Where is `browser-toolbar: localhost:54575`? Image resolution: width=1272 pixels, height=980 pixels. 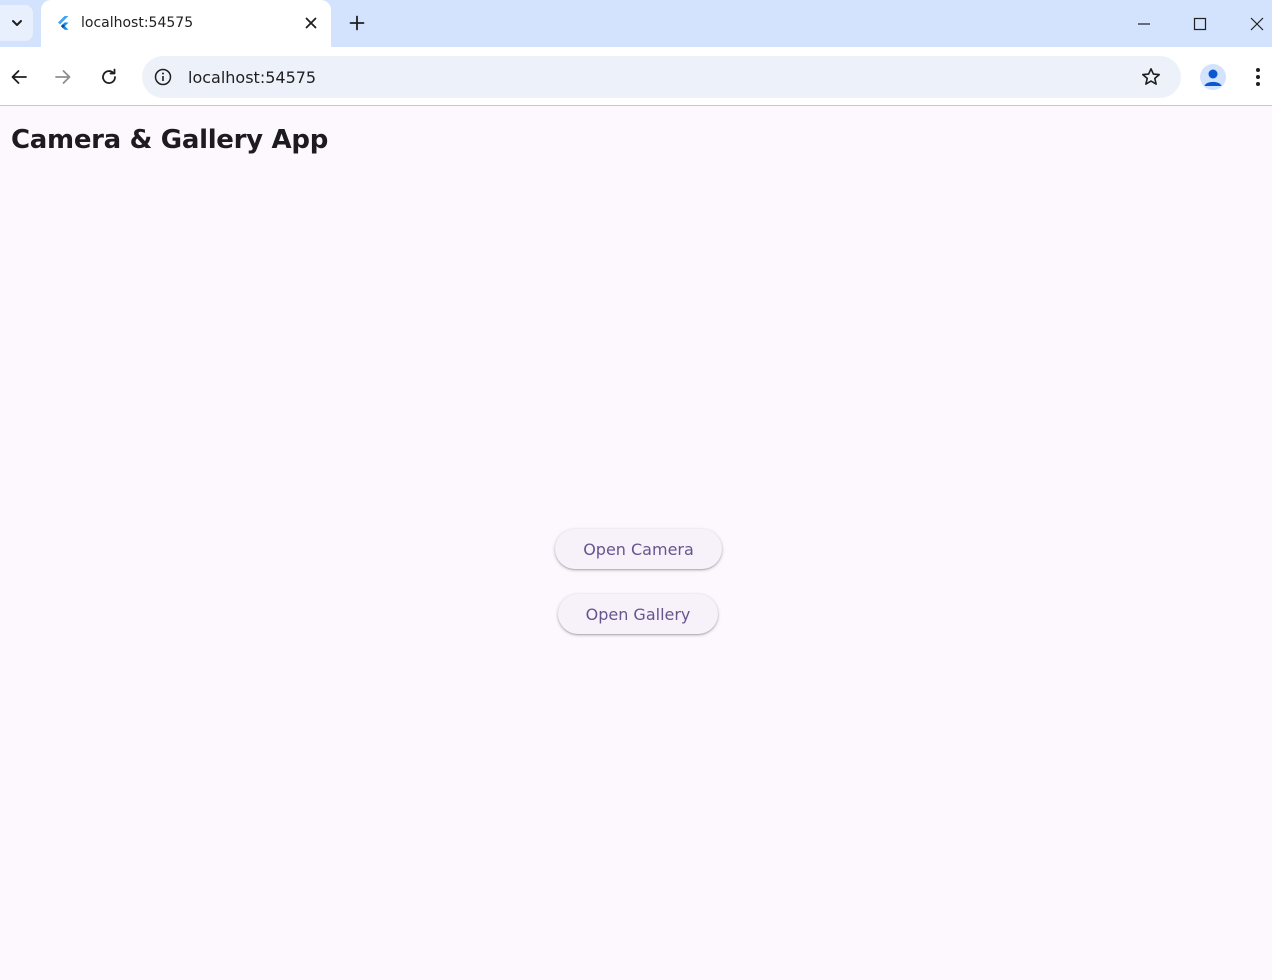
browser-toolbar: localhost:54575 is located at coordinates (636, 76).